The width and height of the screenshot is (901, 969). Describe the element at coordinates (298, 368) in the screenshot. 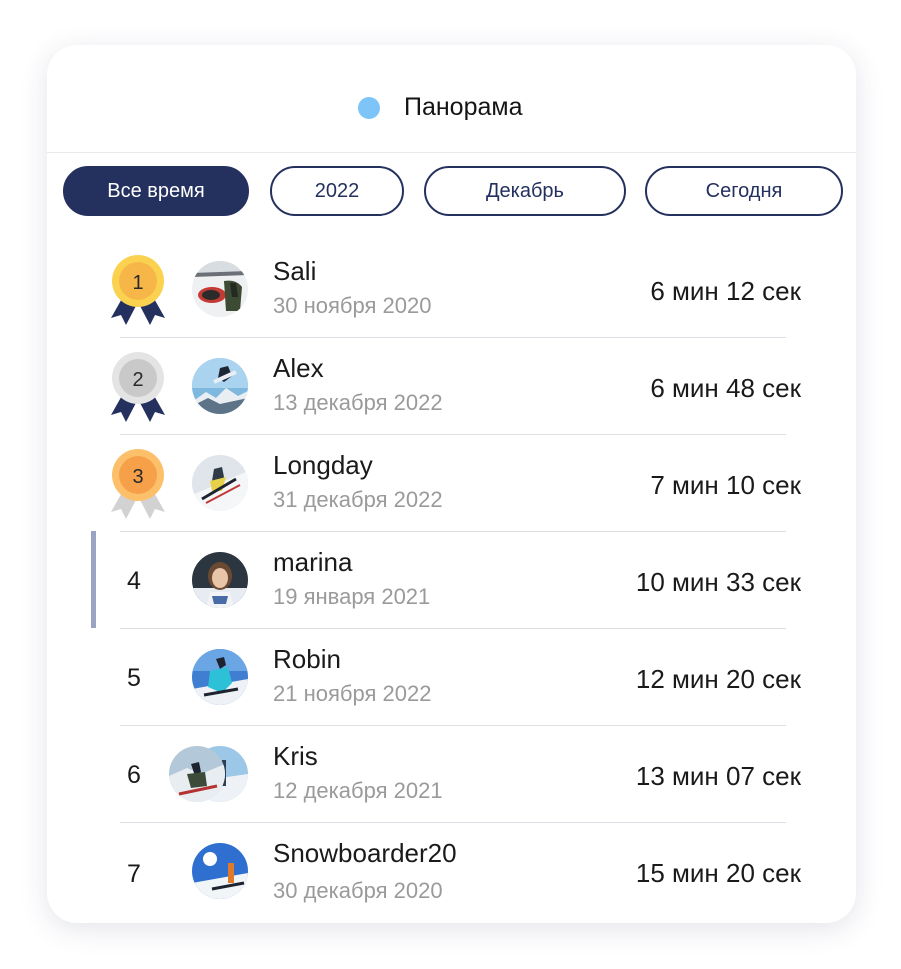

I see `user-name: Alex` at that location.